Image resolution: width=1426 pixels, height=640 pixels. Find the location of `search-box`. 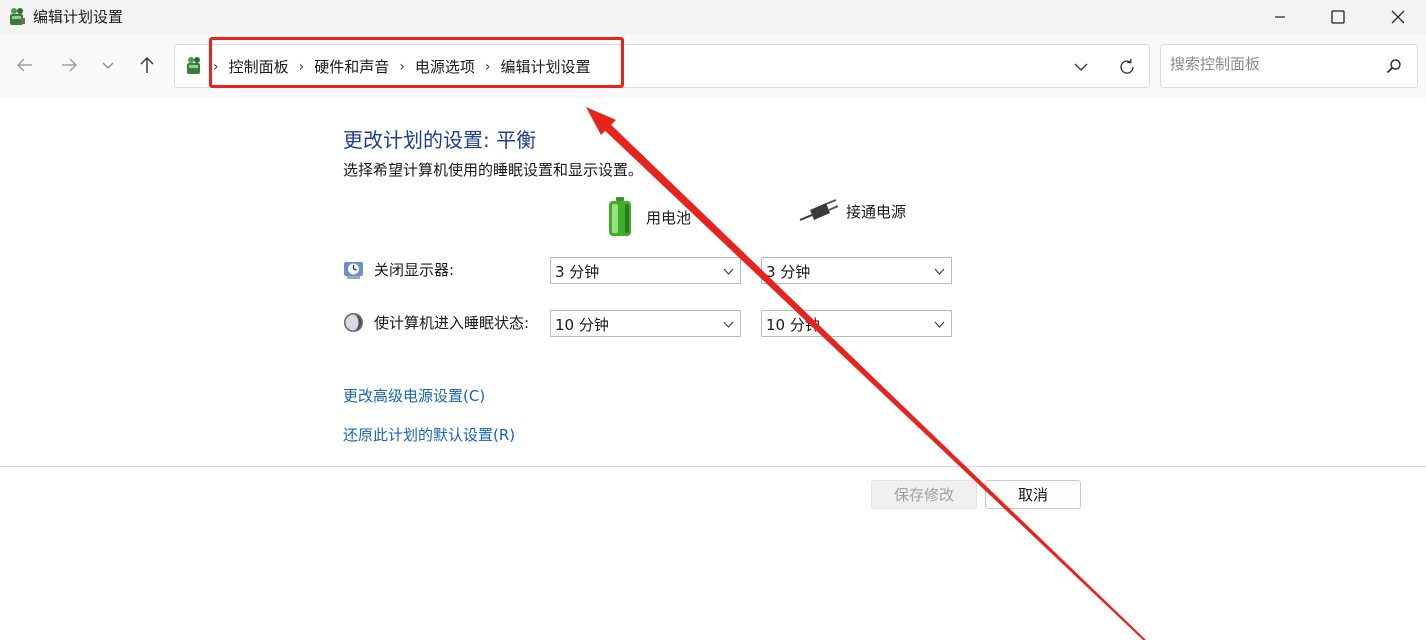

search-box is located at coordinates (1289, 66).